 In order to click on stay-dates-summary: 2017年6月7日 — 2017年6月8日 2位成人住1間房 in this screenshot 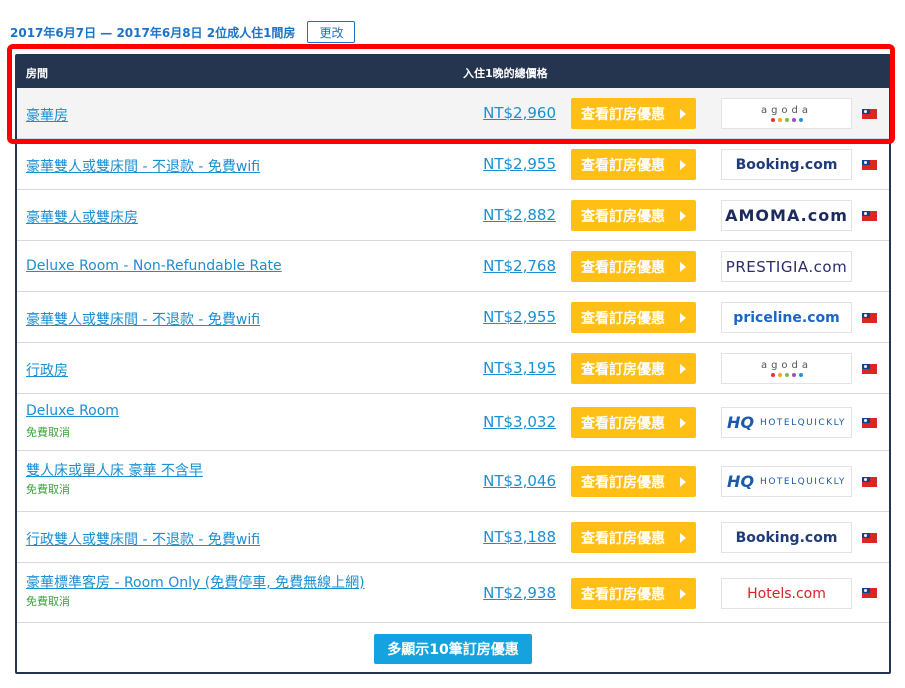, I will do `click(153, 32)`.